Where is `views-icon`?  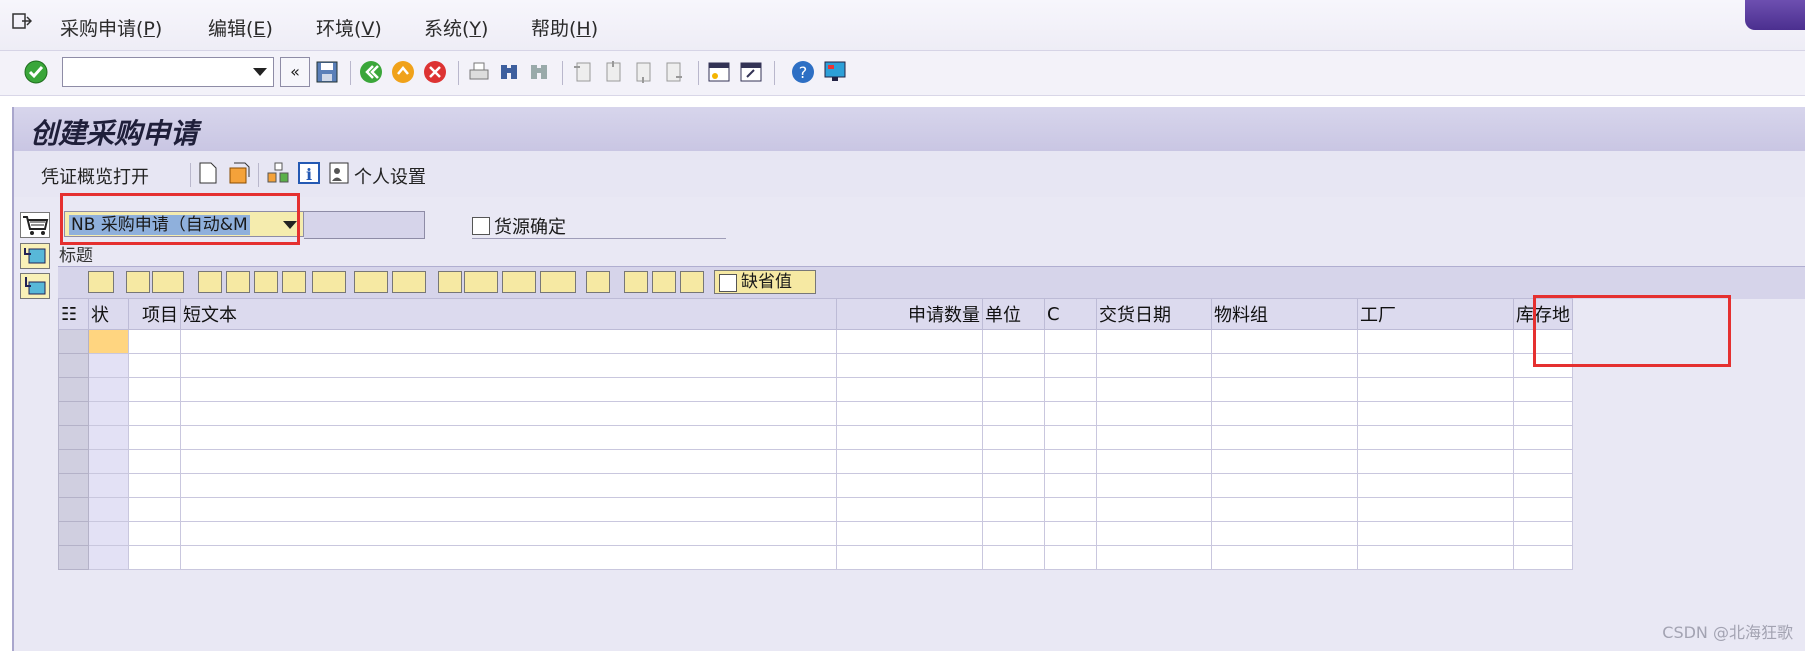 views-icon is located at coordinates (481, 282).